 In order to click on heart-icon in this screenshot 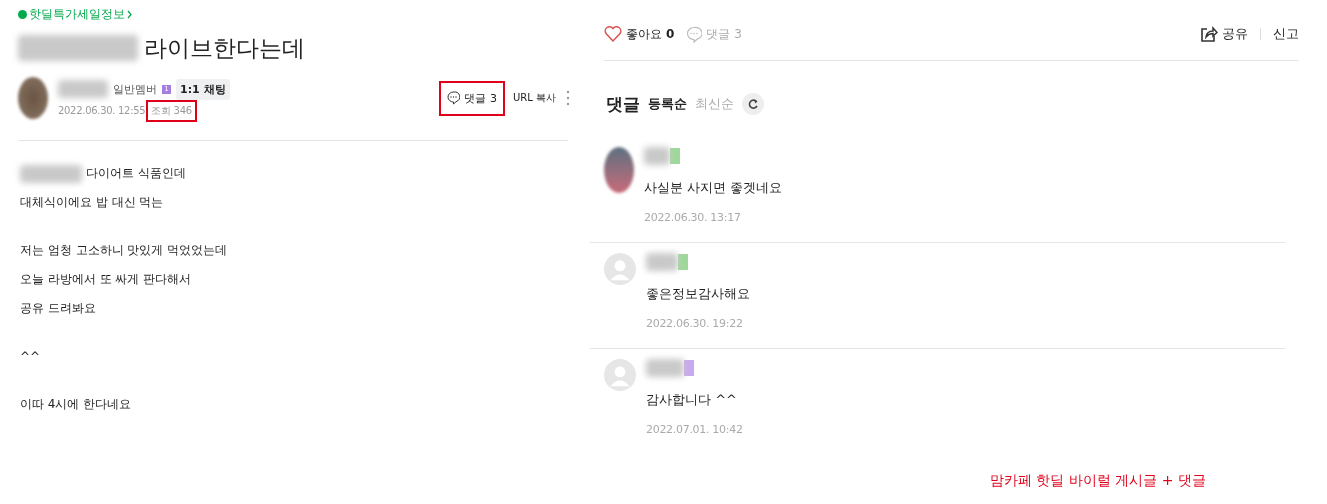, I will do `click(613, 34)`.